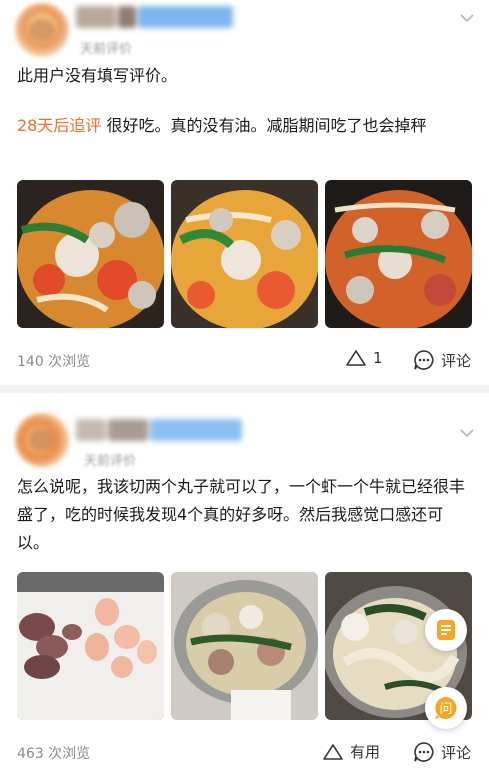 Image resolution: width=489 pixels, height=777 pixels. I want to click on helpful-label: 有用, so click(365, 752).